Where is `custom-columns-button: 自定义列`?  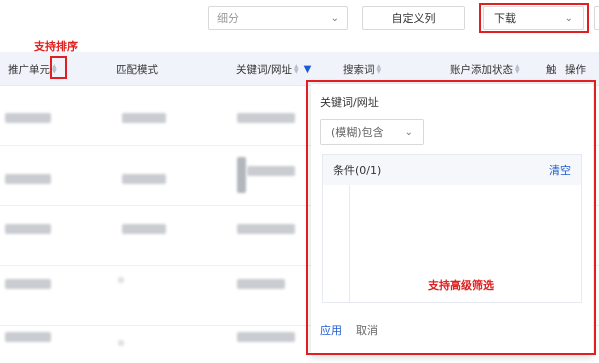 custom-columns-button: 自定义列 is located at coordinates (413, 18).